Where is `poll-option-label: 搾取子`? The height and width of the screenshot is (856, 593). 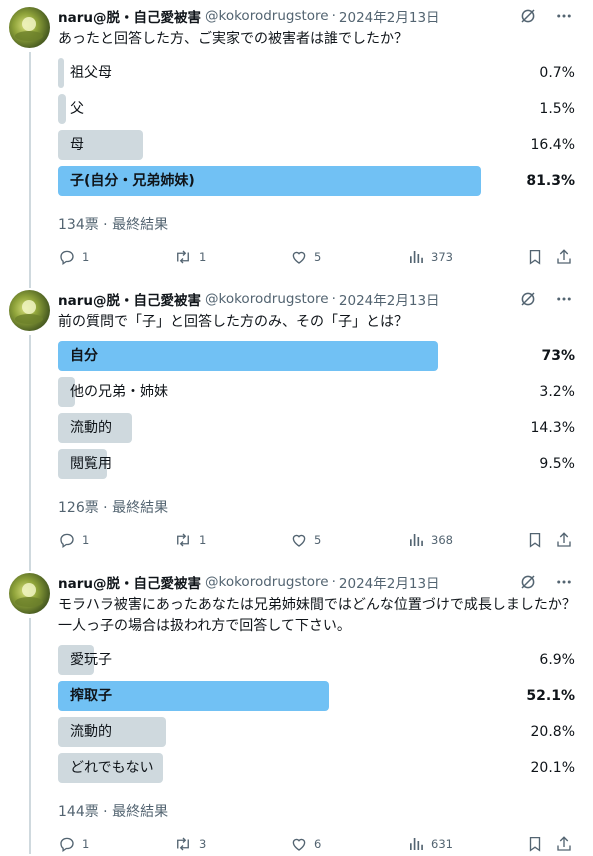 poll-option-label: 搾取子 is located at coordinates (91, 696).